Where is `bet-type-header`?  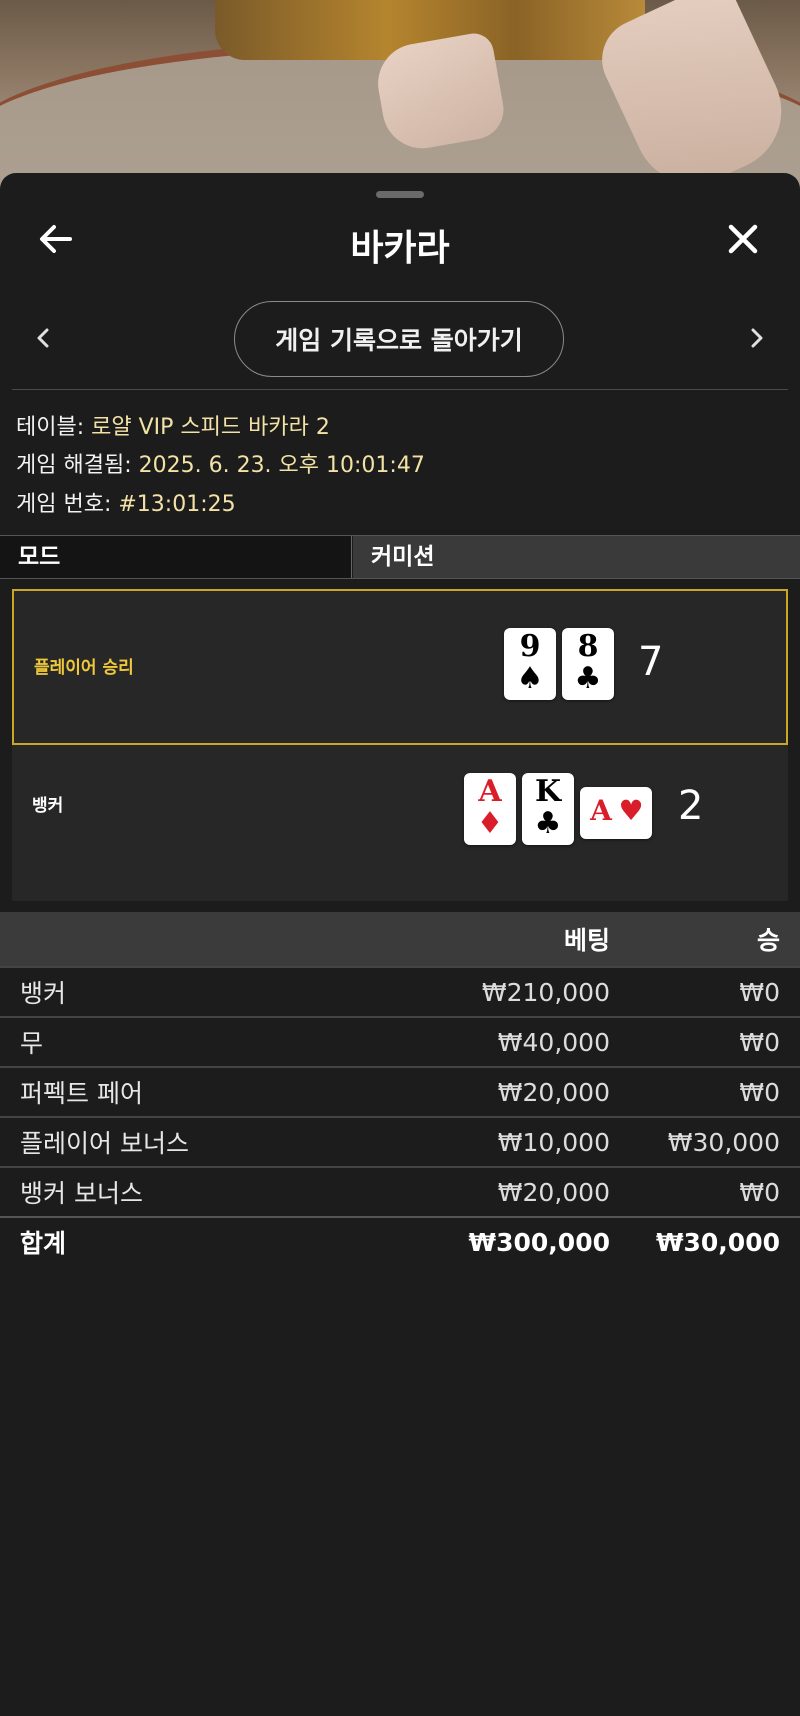 bet-type-header is located at coordinates (190, 939).